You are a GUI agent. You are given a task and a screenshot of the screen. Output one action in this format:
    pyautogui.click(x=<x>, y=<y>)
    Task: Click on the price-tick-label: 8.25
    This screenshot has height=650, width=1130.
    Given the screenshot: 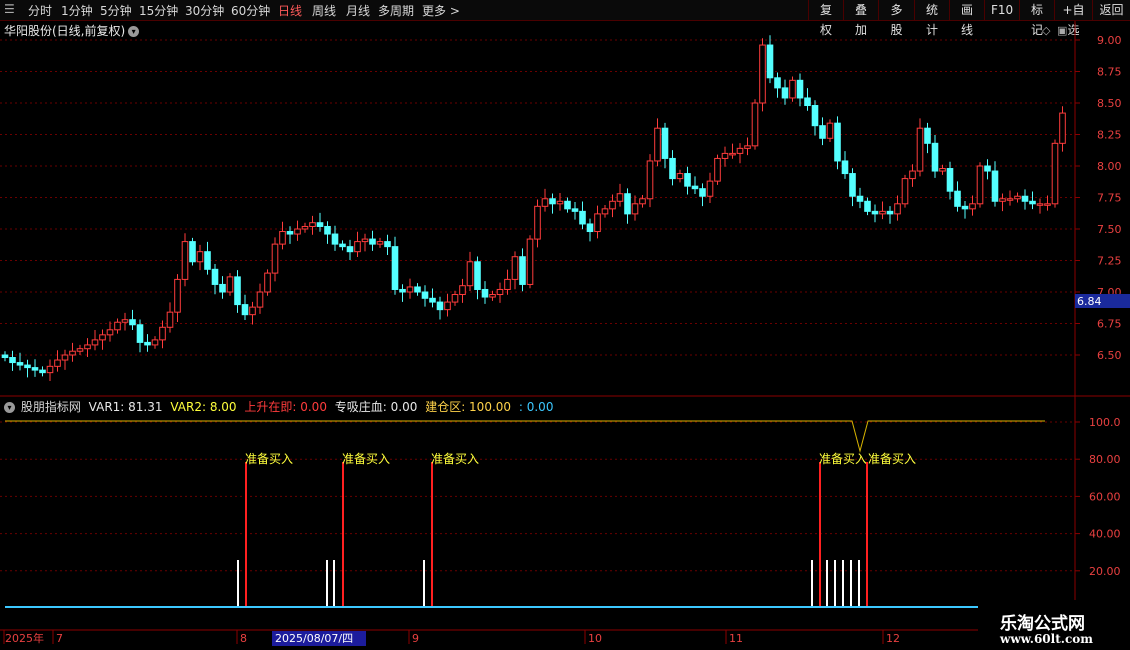 What is the action you would take?
    pyautogui.click(x=1109, y=135)
    